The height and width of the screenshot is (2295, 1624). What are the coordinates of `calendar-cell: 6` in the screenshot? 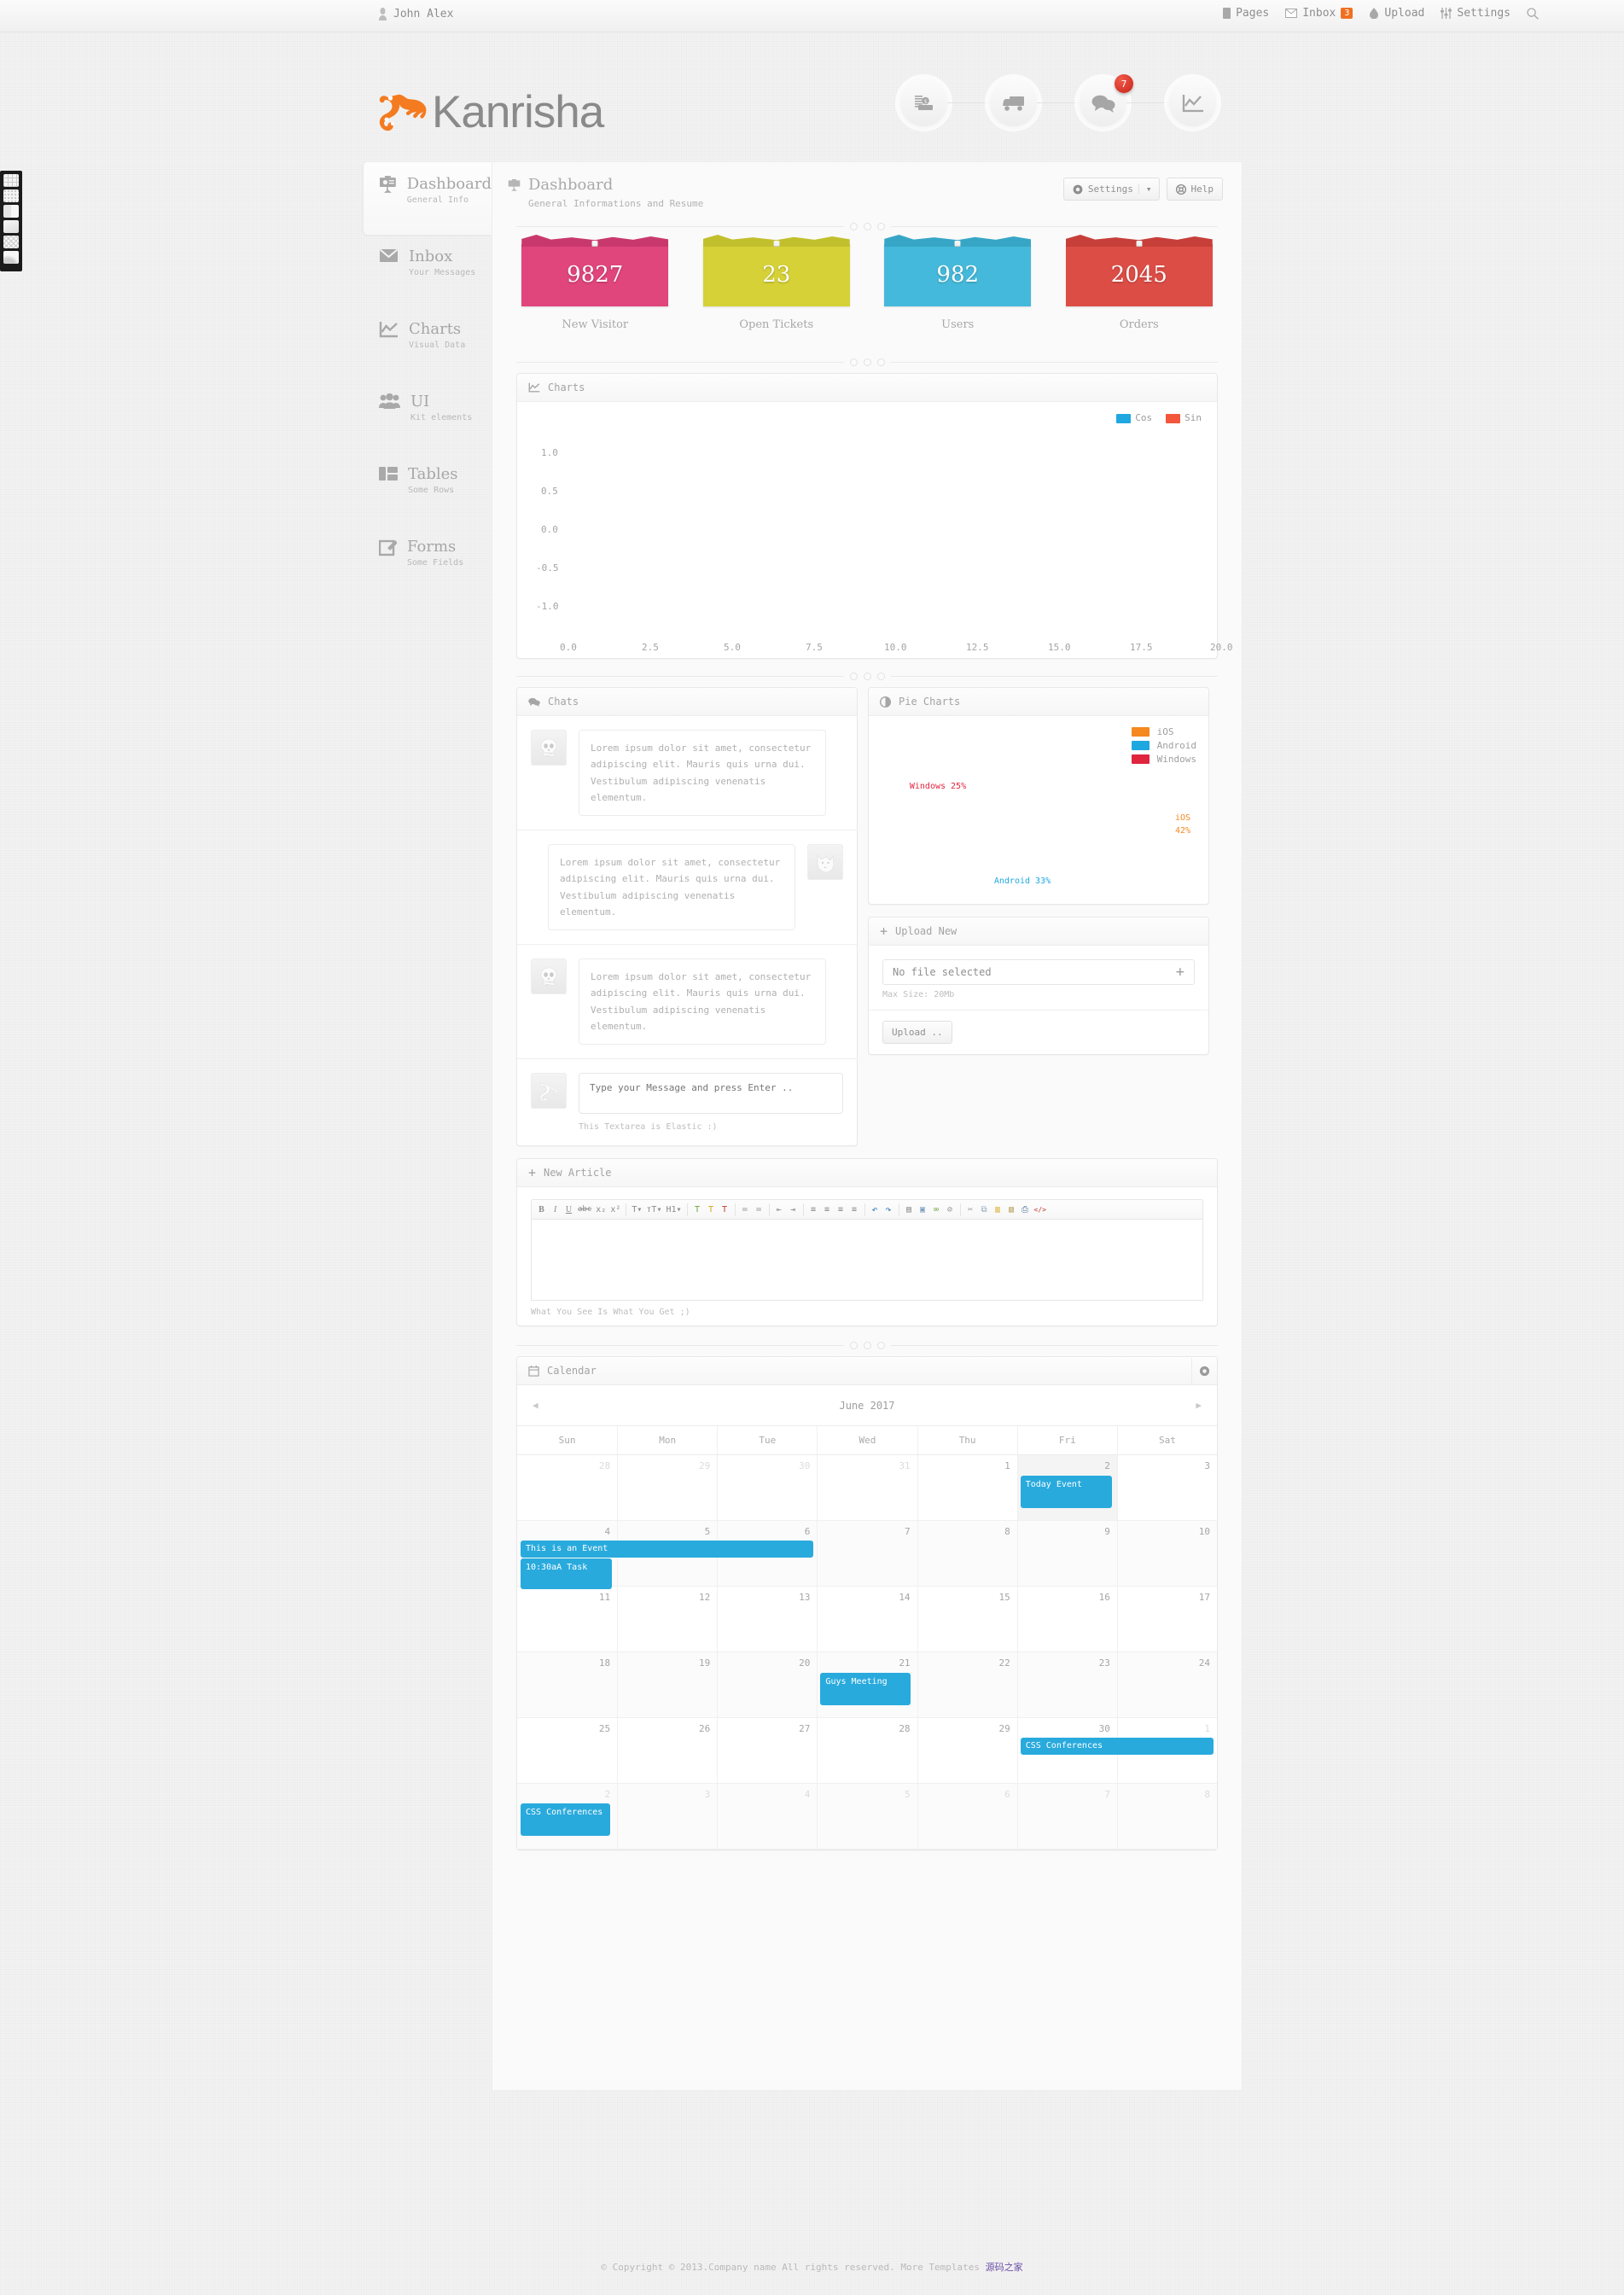 It's located at (967, 1816).